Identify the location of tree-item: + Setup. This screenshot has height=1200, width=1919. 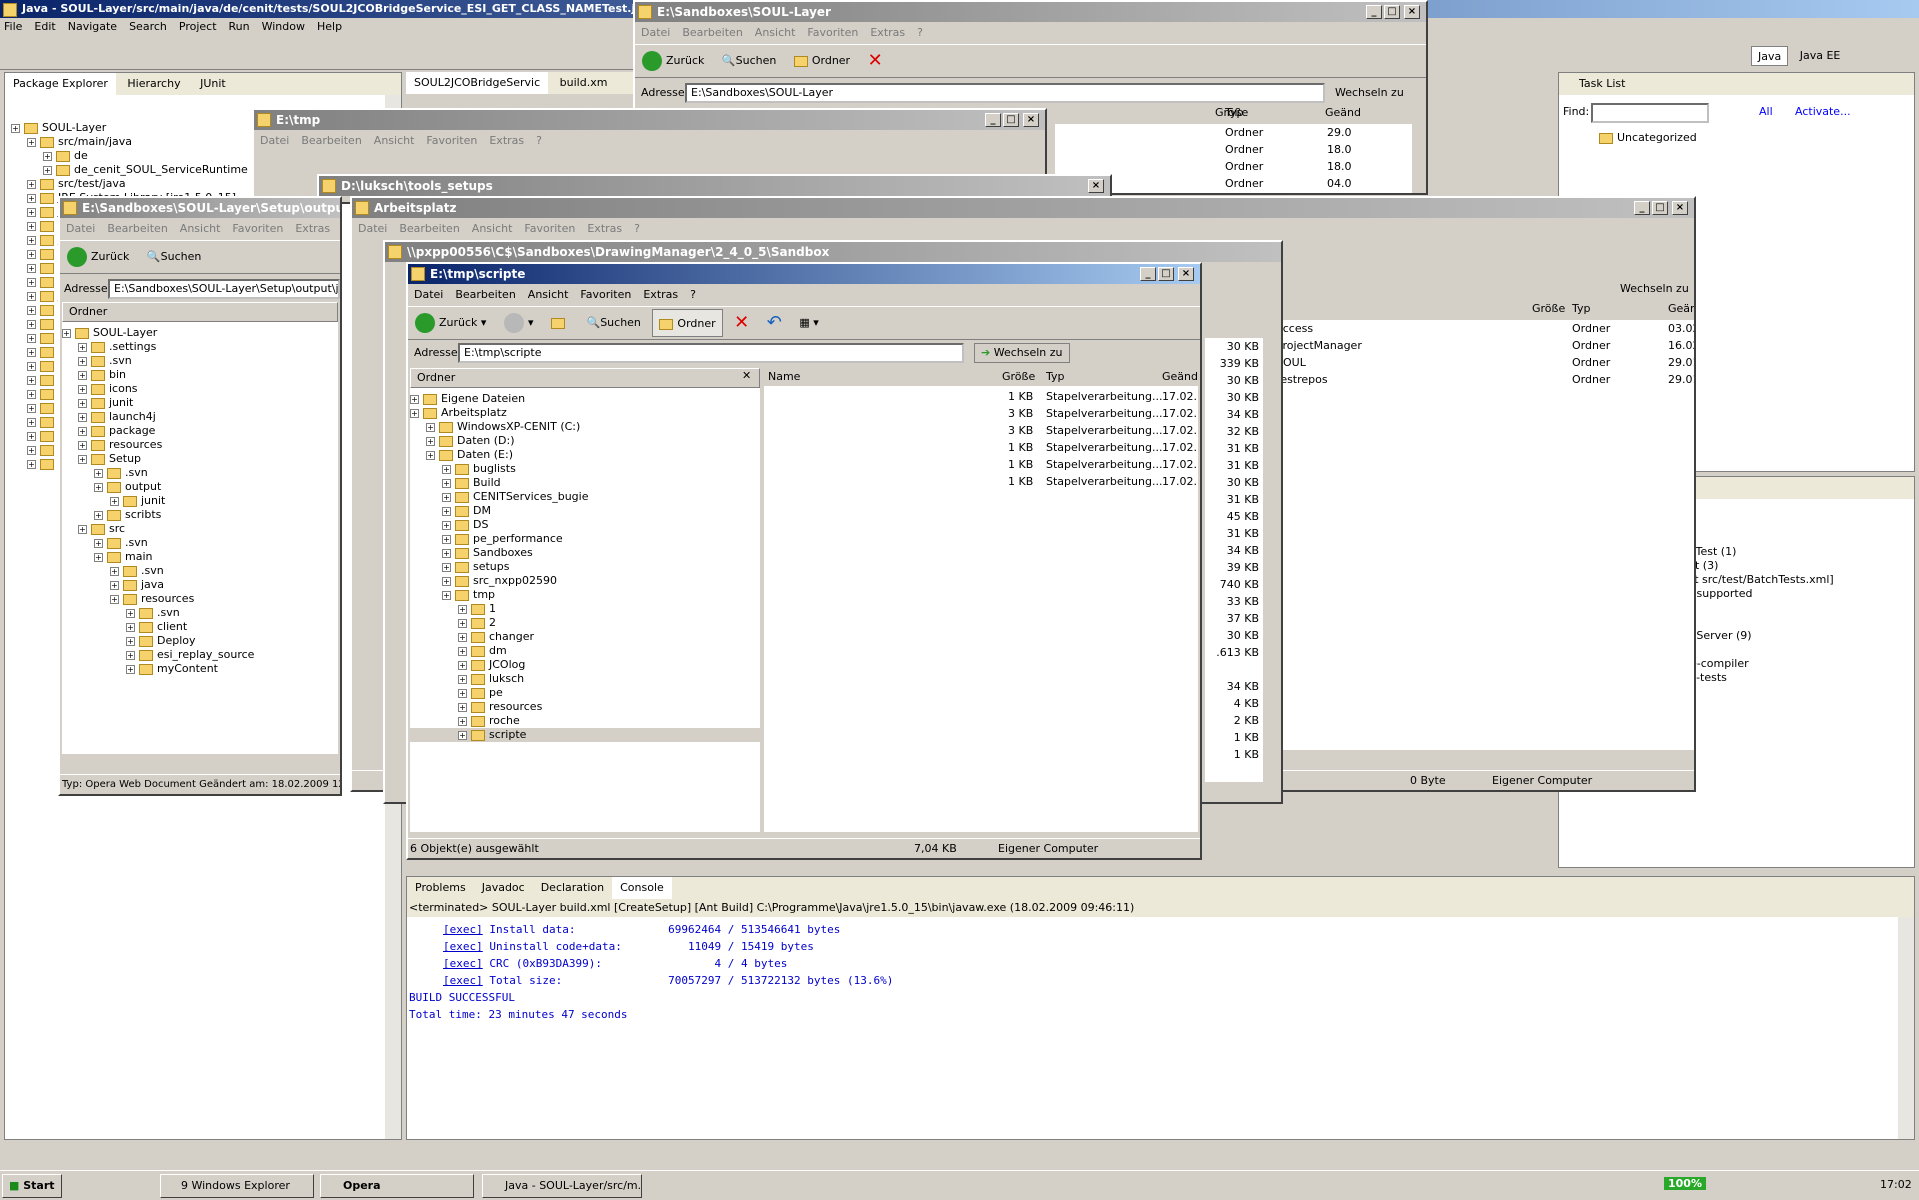
(200, 459).